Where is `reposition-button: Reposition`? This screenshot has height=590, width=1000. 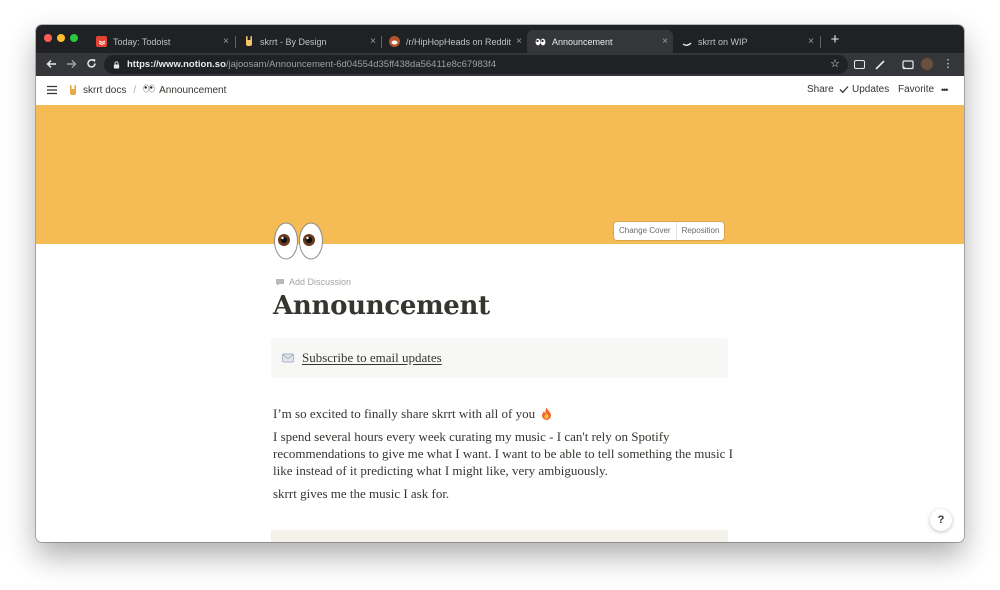 reposition-button: Reposition is located at coordinates (701, 231).